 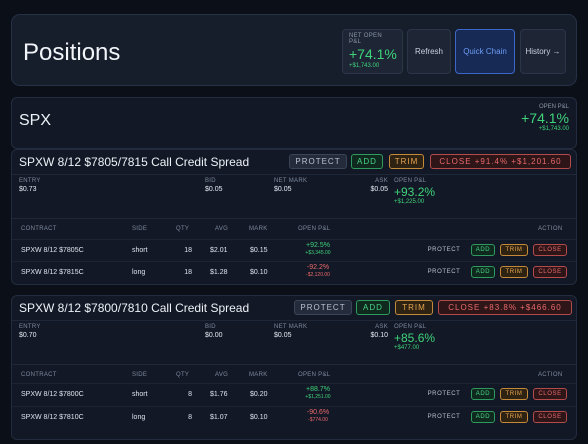 I want to click on leg-pnl-amount: -$2,120.00, so click(x=318, y=275).